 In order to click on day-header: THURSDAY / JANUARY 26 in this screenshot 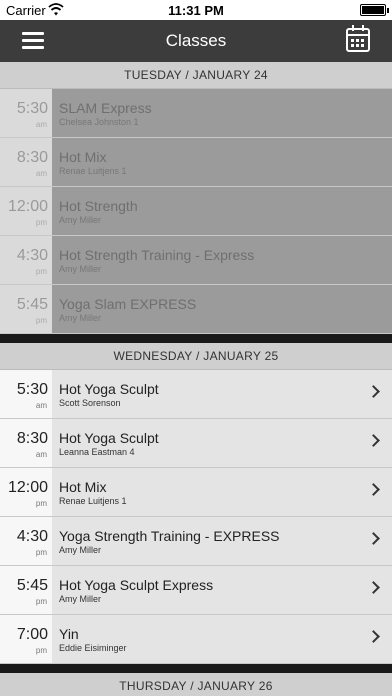, I will do `click(196, 684)`.